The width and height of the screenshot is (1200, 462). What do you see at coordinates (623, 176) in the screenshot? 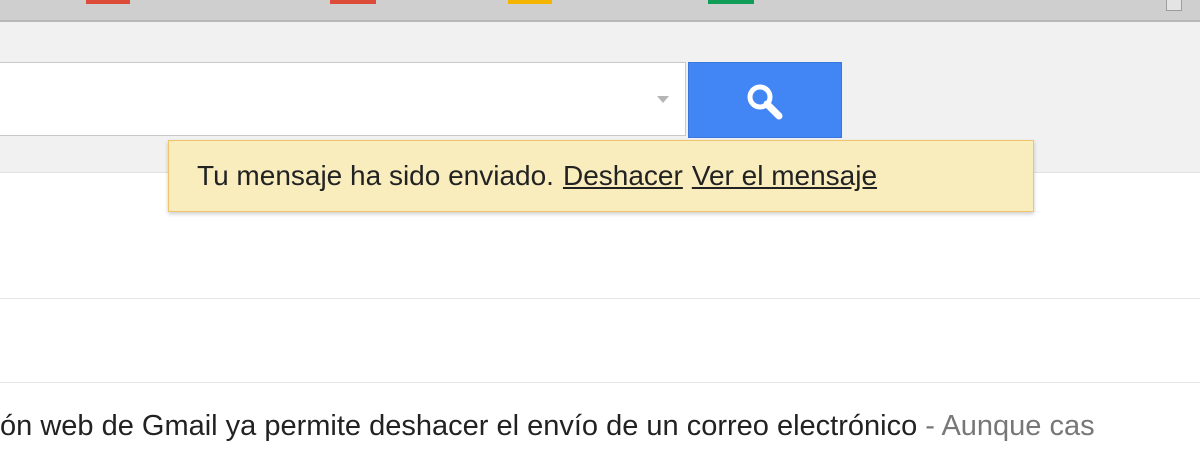
I see `undo-link: Deshacer` at bounding box center [623, 176].